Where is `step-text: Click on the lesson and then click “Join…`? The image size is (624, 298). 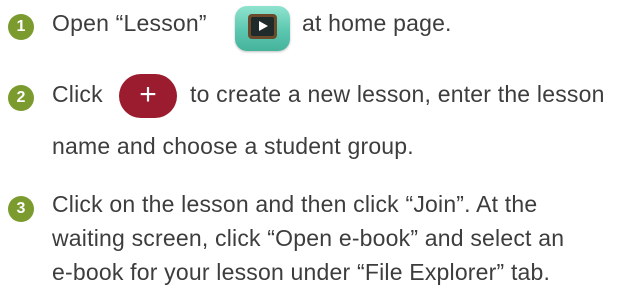
step-text: Click on the lesson and then click “Join… is located at coordinates (295, 204).